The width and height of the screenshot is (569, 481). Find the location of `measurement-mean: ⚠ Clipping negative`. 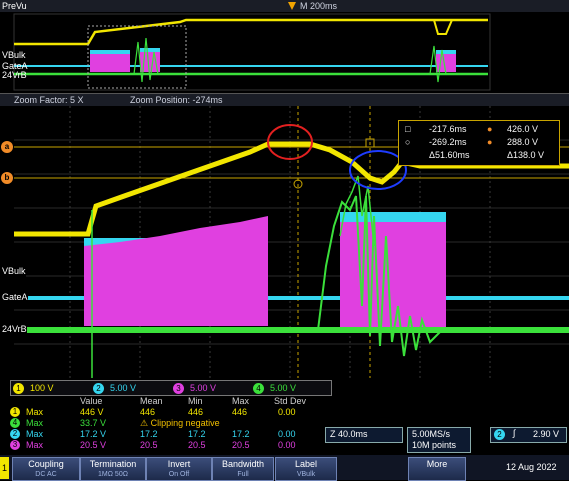

measurement-mean: ⚠ Clipping negative is located at coordinates (180, 423).